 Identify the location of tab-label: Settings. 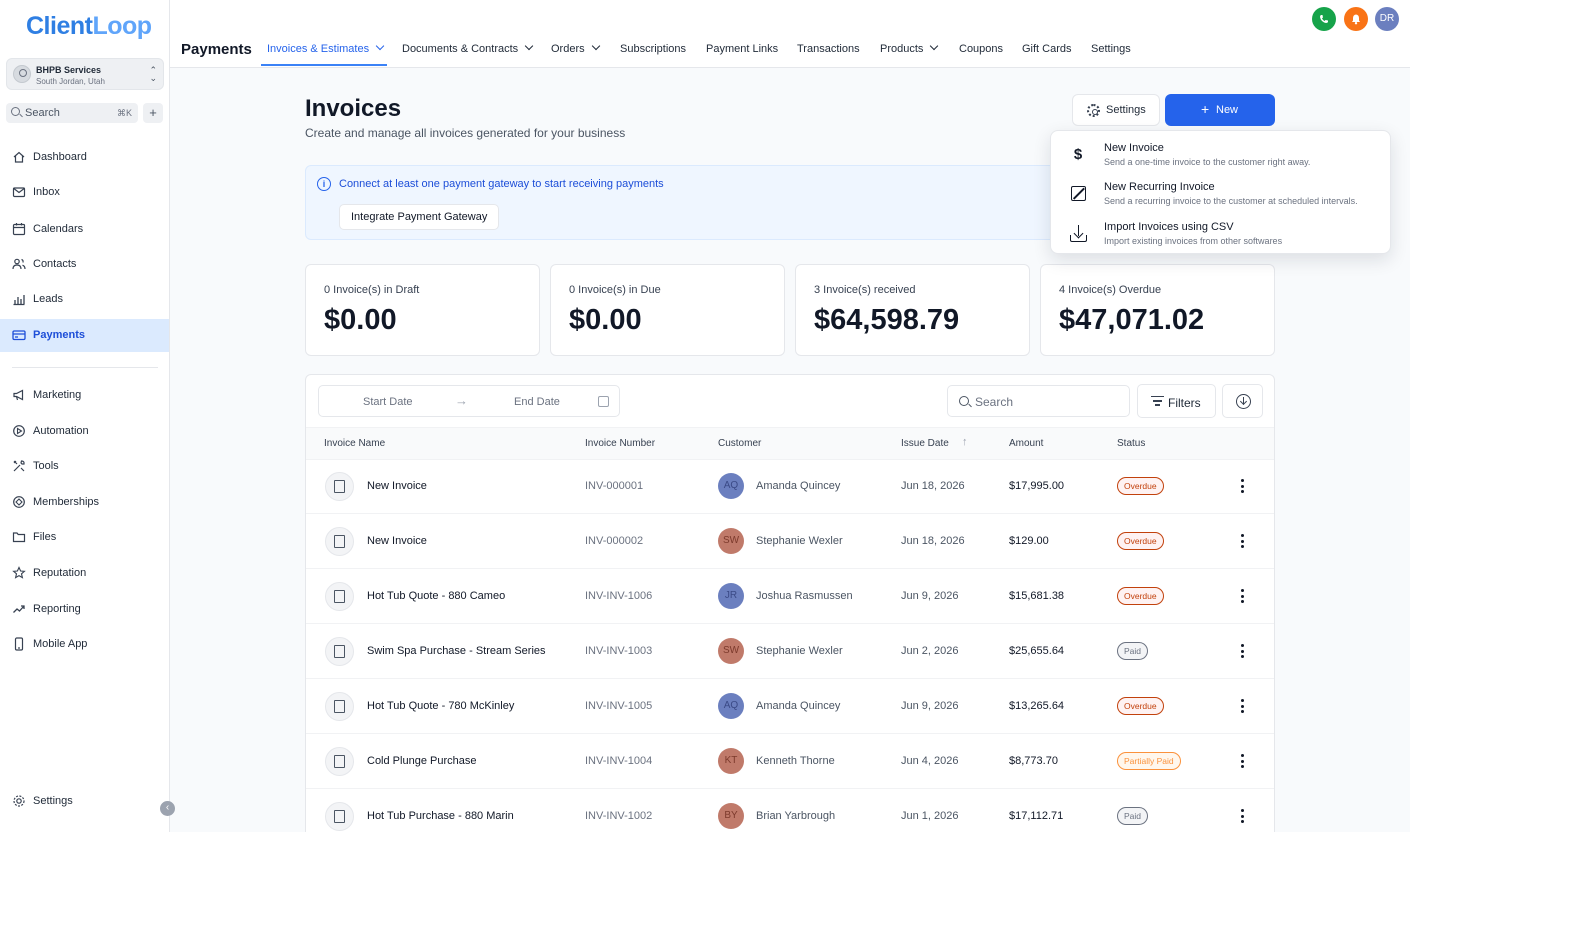
(1111, 49).